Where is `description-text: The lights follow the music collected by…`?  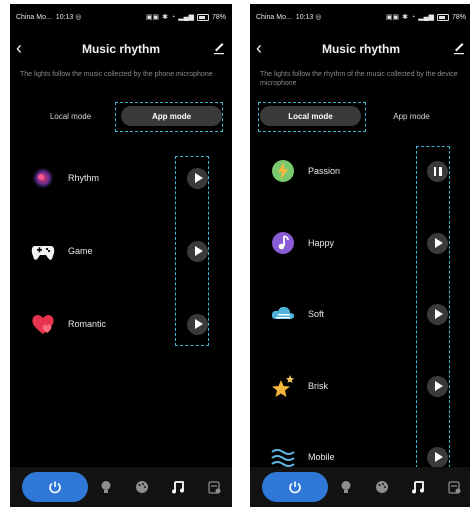 description-text: The lights follow the music collected by… is located at coordinates (116, 74).